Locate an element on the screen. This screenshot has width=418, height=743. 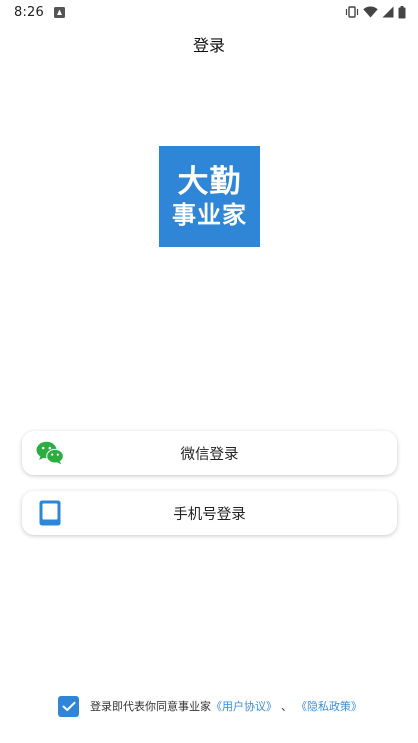
wechat-login-label: 微信登录 is located at coordinates (209, 454).